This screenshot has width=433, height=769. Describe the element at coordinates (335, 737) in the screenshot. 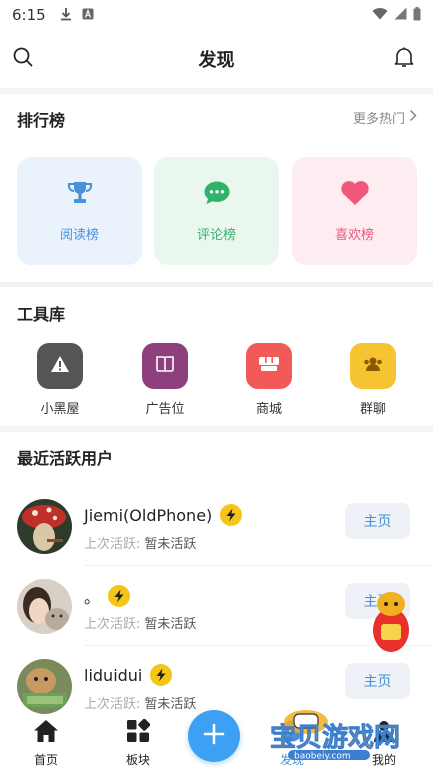

I see `watermark-text: 宝贝游戏网` at that location.